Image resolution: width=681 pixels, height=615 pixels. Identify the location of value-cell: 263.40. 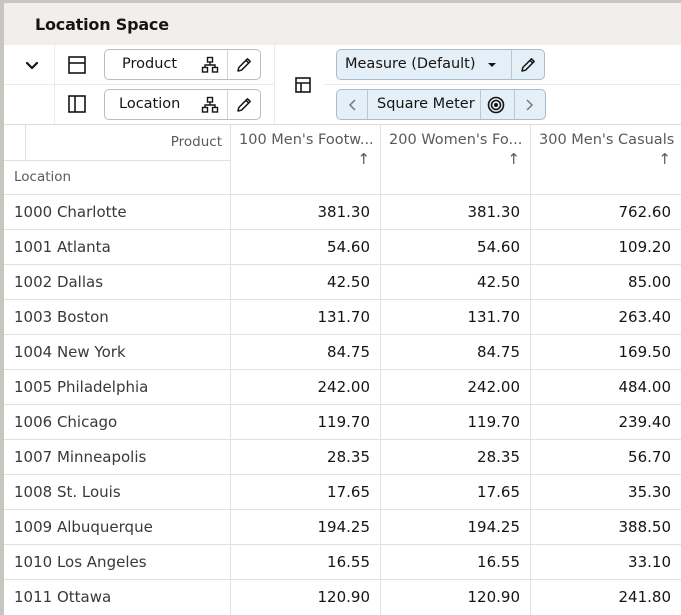
(605, 317).